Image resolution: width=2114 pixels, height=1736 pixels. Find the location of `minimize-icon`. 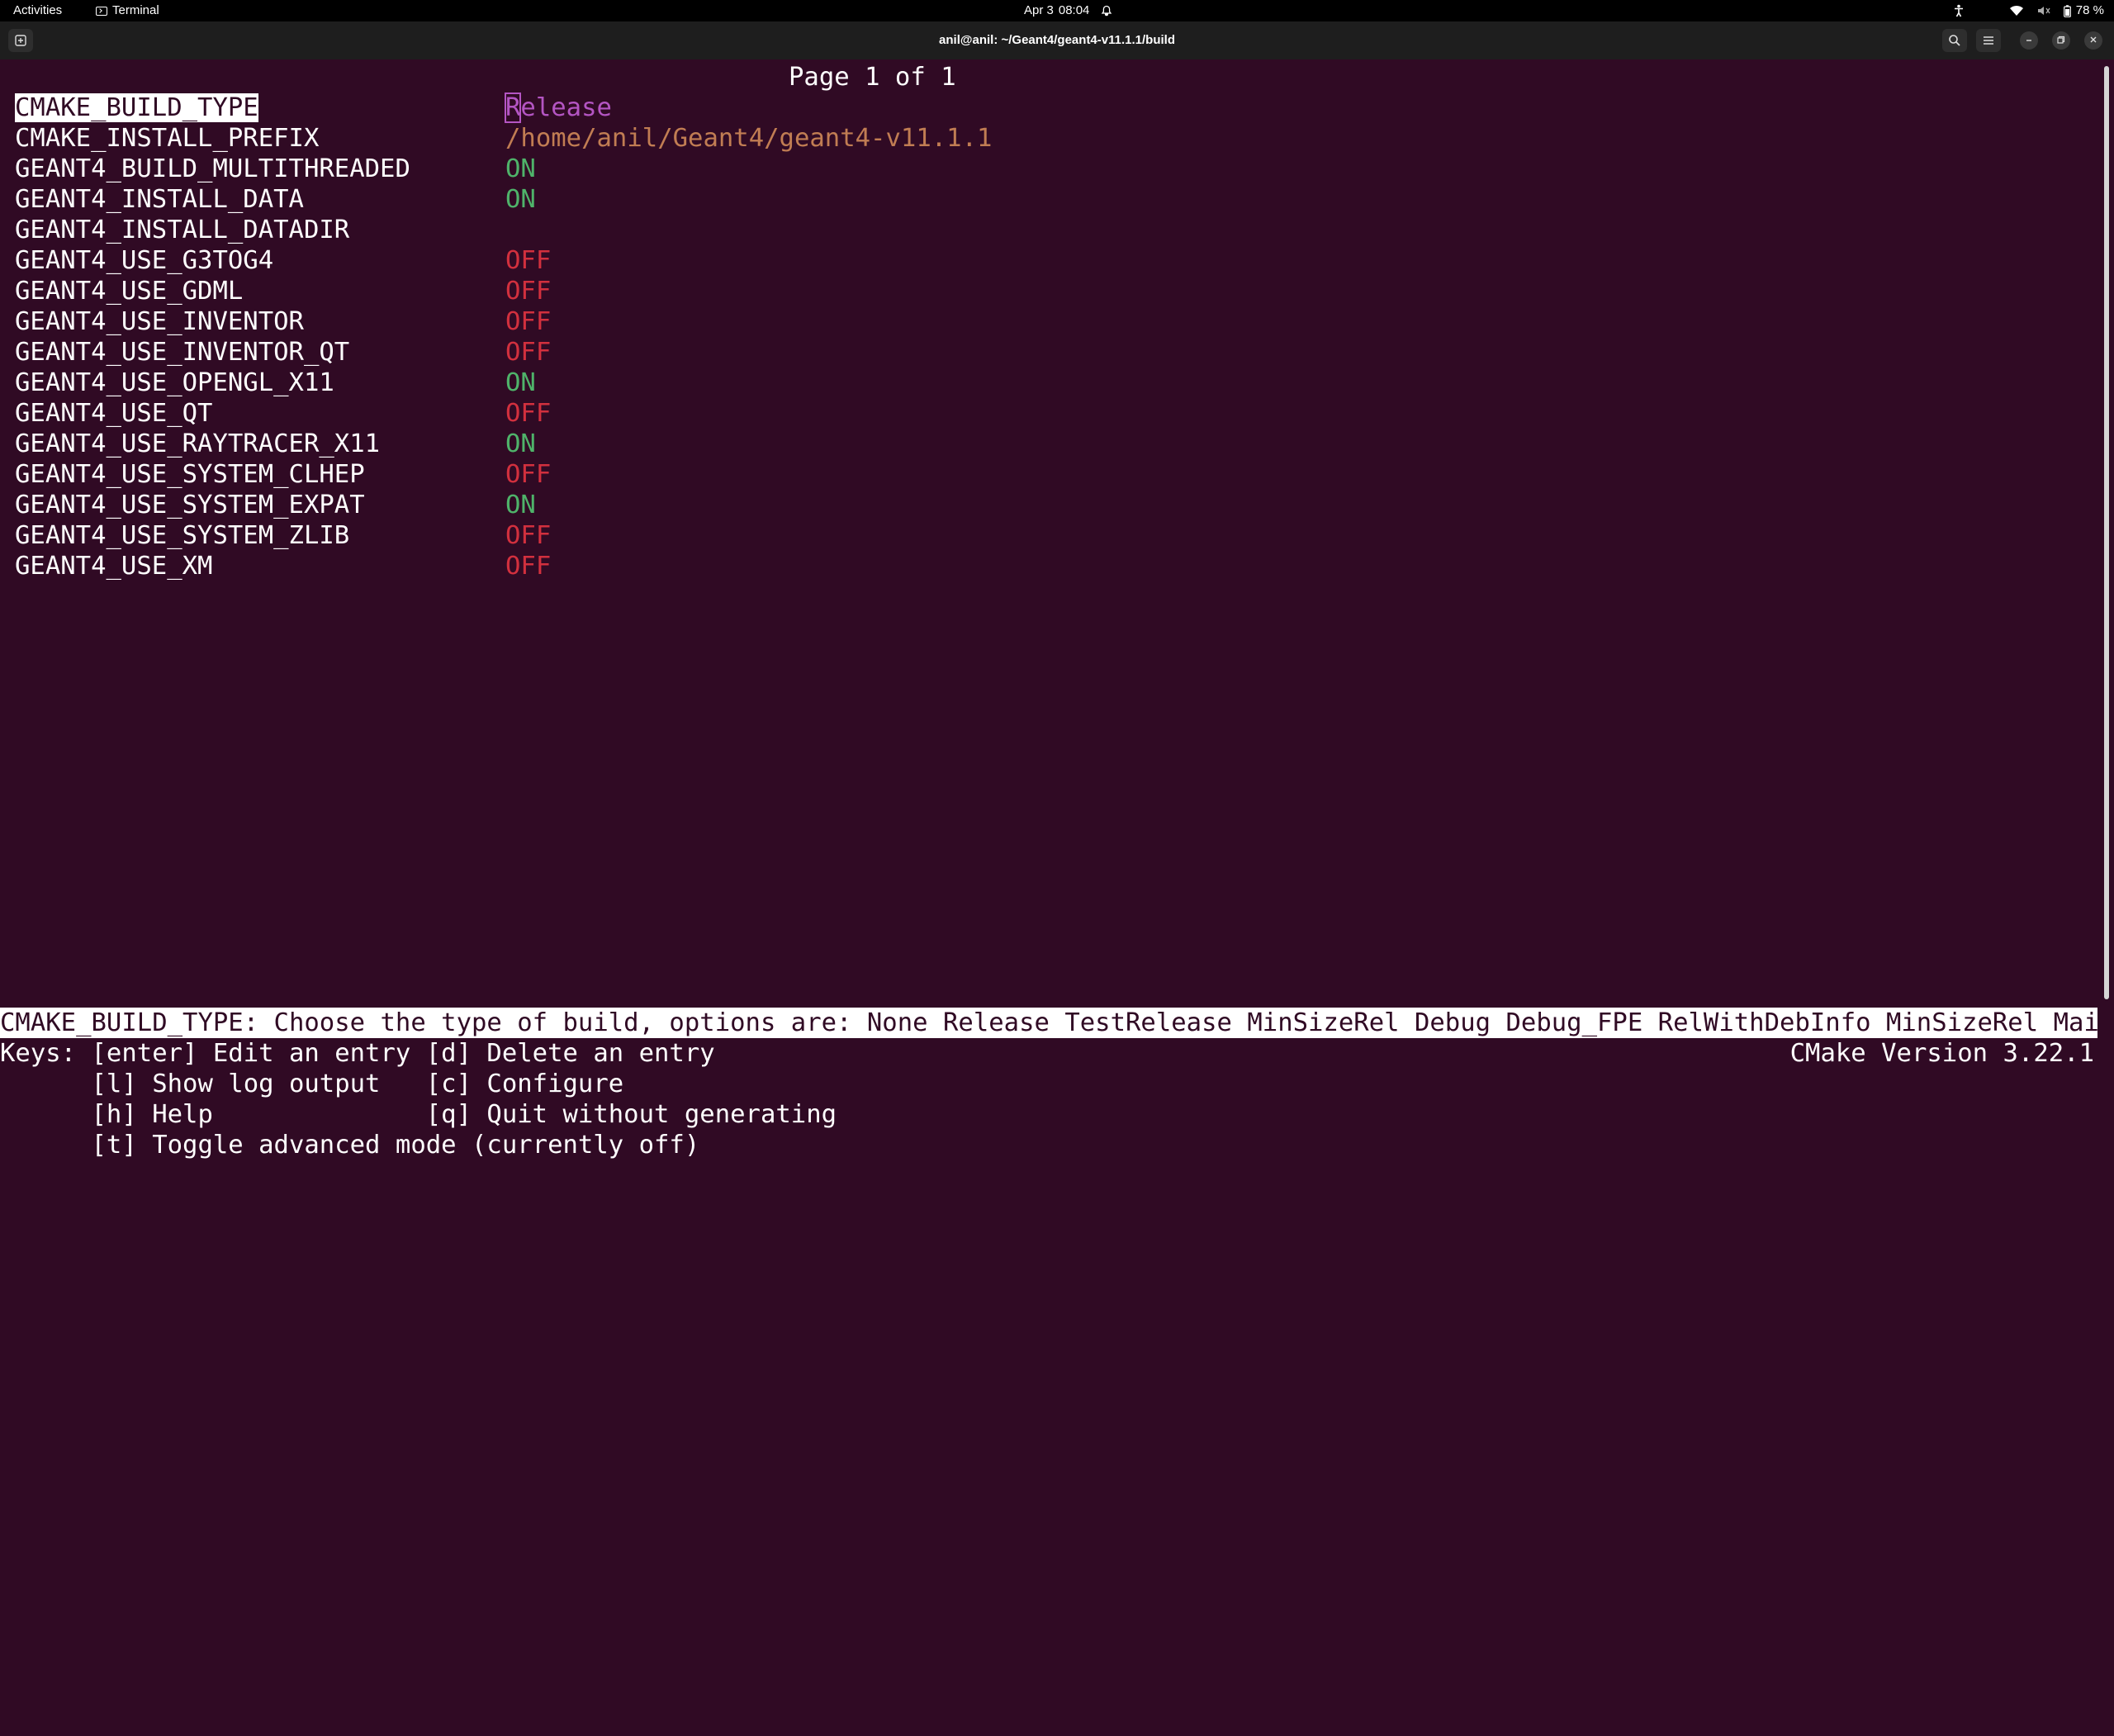

minimize-icon is located at coordinates (2029, 40).